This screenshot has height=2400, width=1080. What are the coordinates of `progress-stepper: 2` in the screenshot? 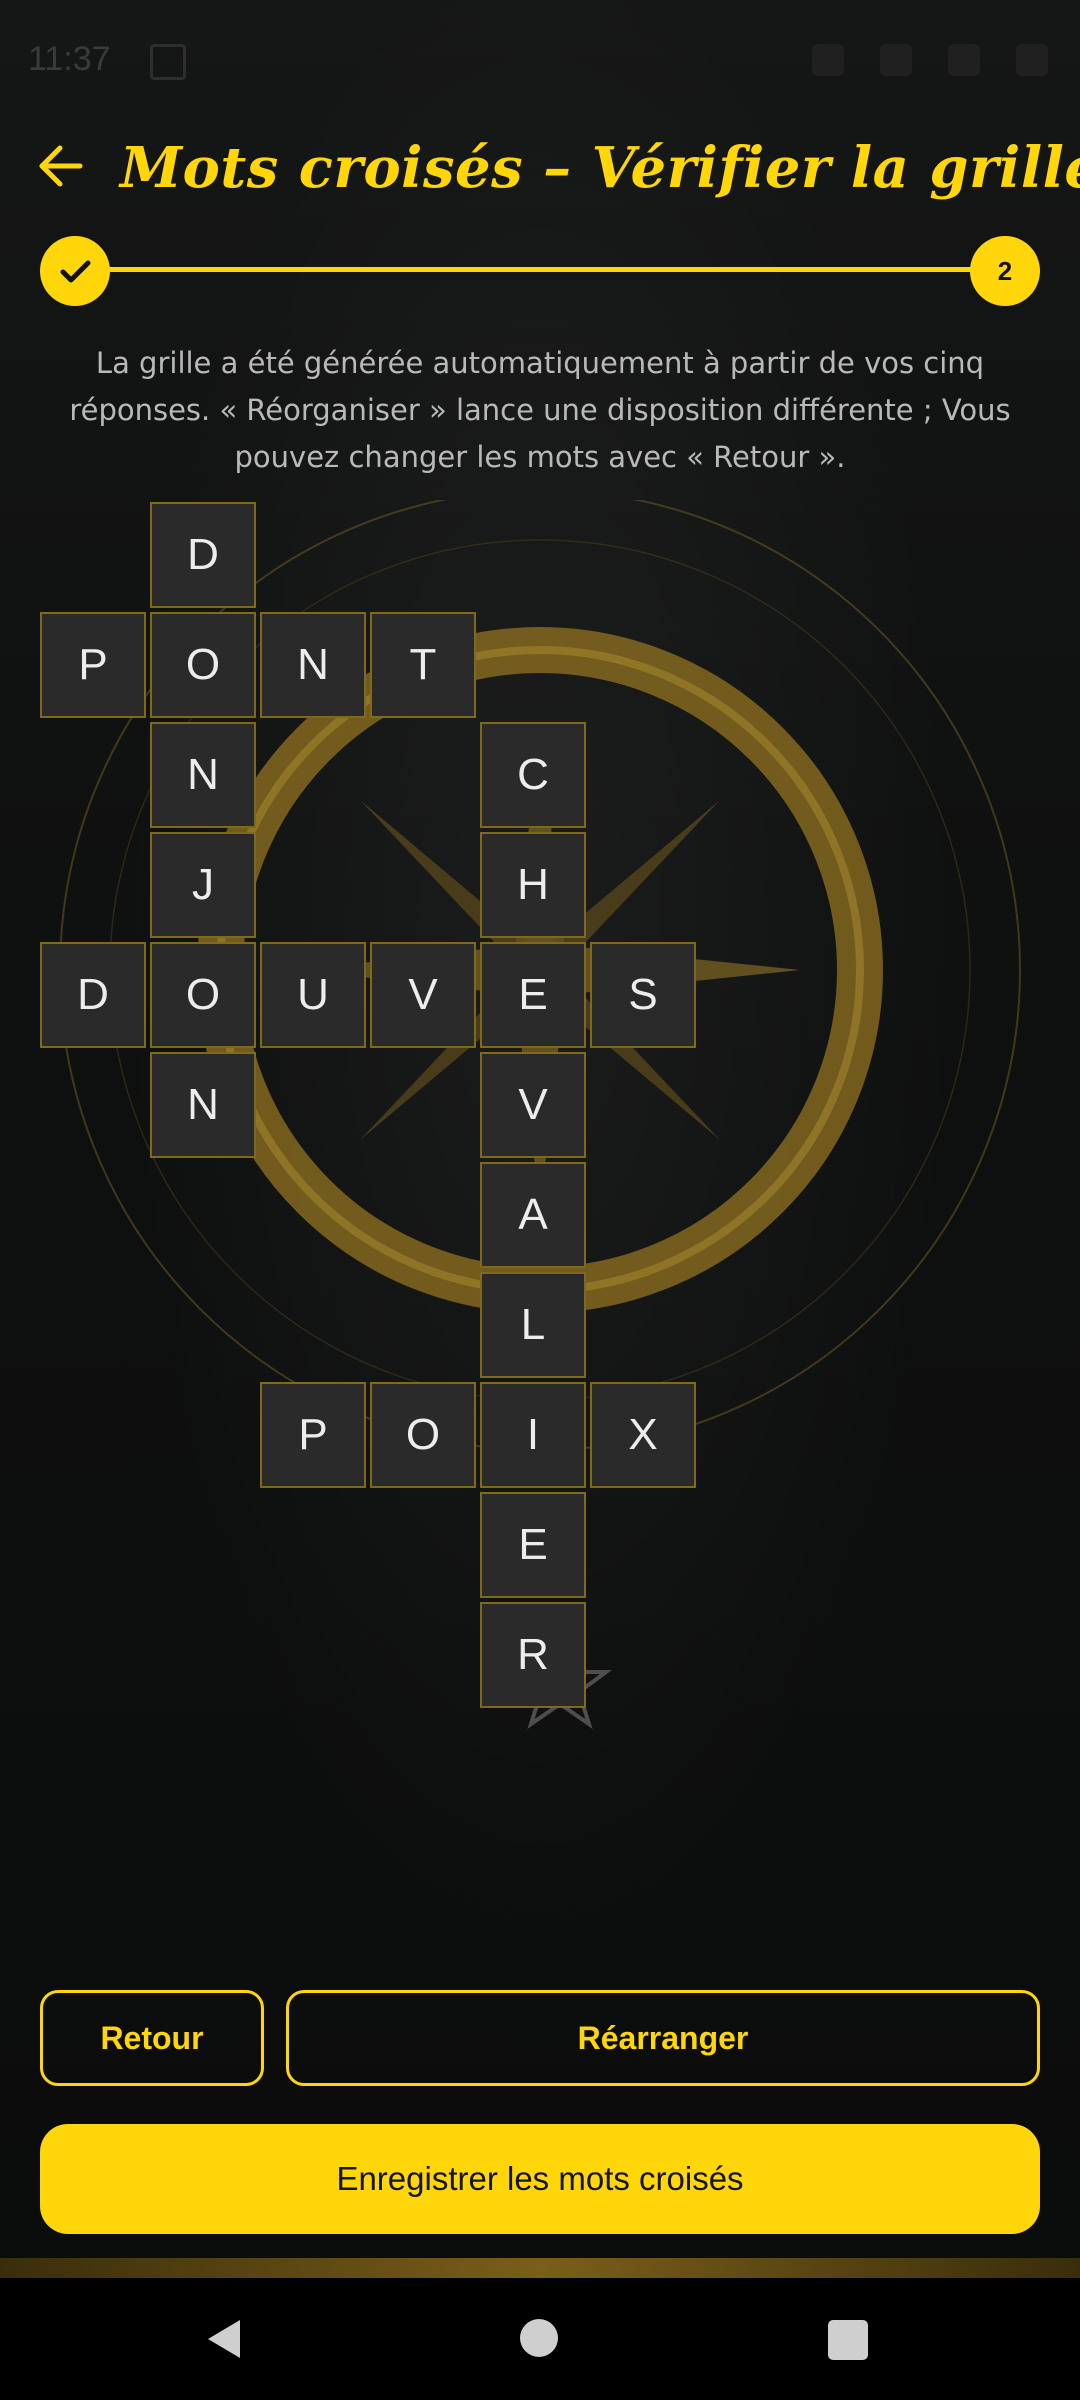 It's located at (540, 271).